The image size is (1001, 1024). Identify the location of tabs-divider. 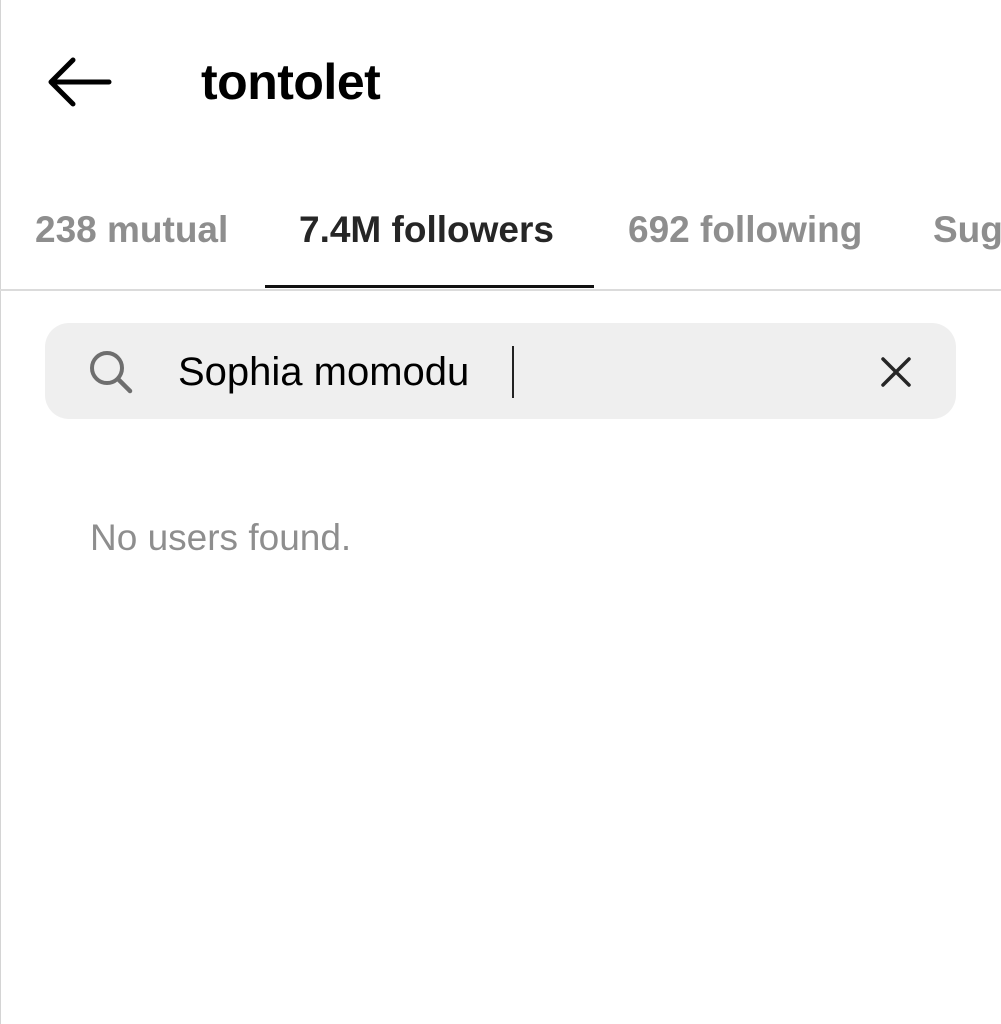
(500, 290).